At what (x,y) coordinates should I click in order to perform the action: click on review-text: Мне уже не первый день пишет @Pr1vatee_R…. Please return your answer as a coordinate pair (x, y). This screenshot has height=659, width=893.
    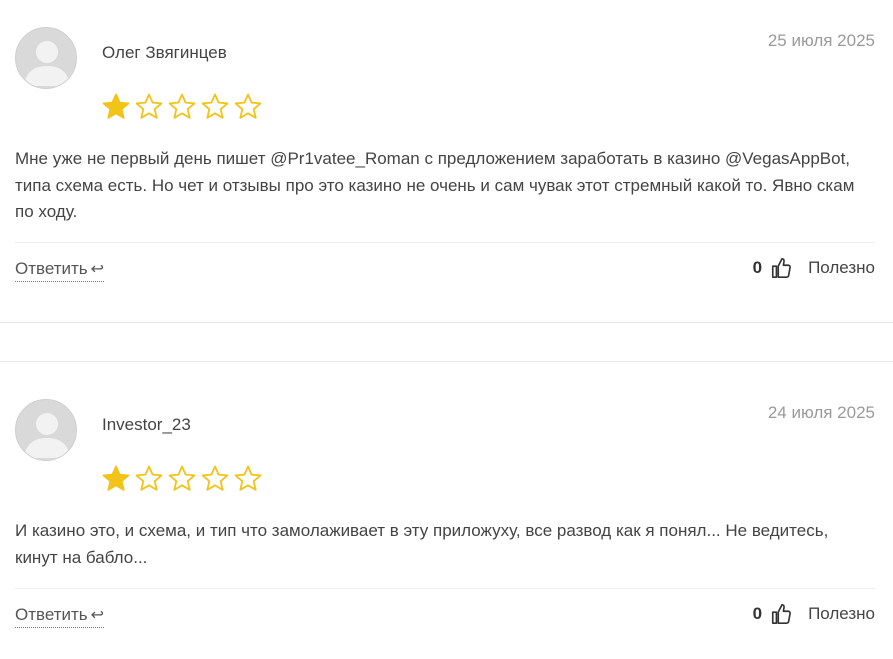
    Looking at the image, I should click on (435, 185).